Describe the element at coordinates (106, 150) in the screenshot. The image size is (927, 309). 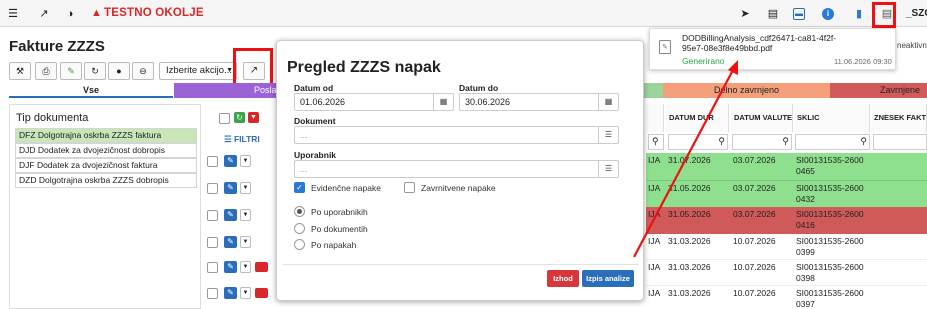
I see `list-item: DJD Dodatek za dvojezičnost dobropis` at that location.